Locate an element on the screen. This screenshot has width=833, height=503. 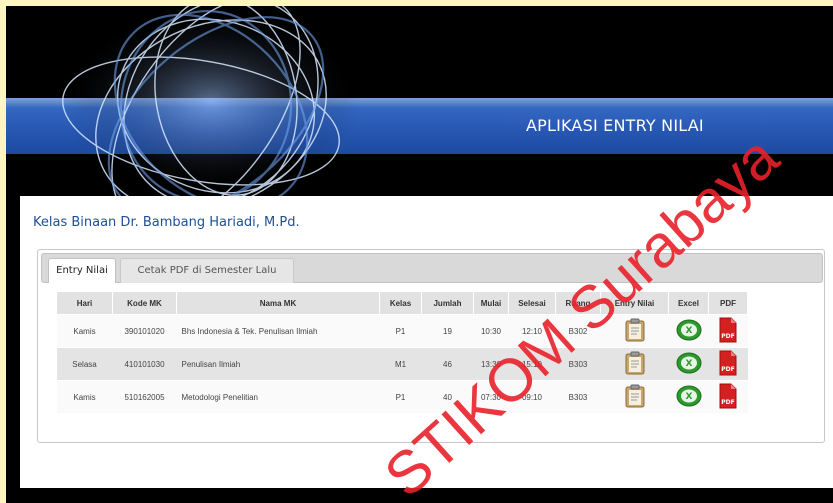
cell-kelas: M1 is located at coordinates (400, 364).